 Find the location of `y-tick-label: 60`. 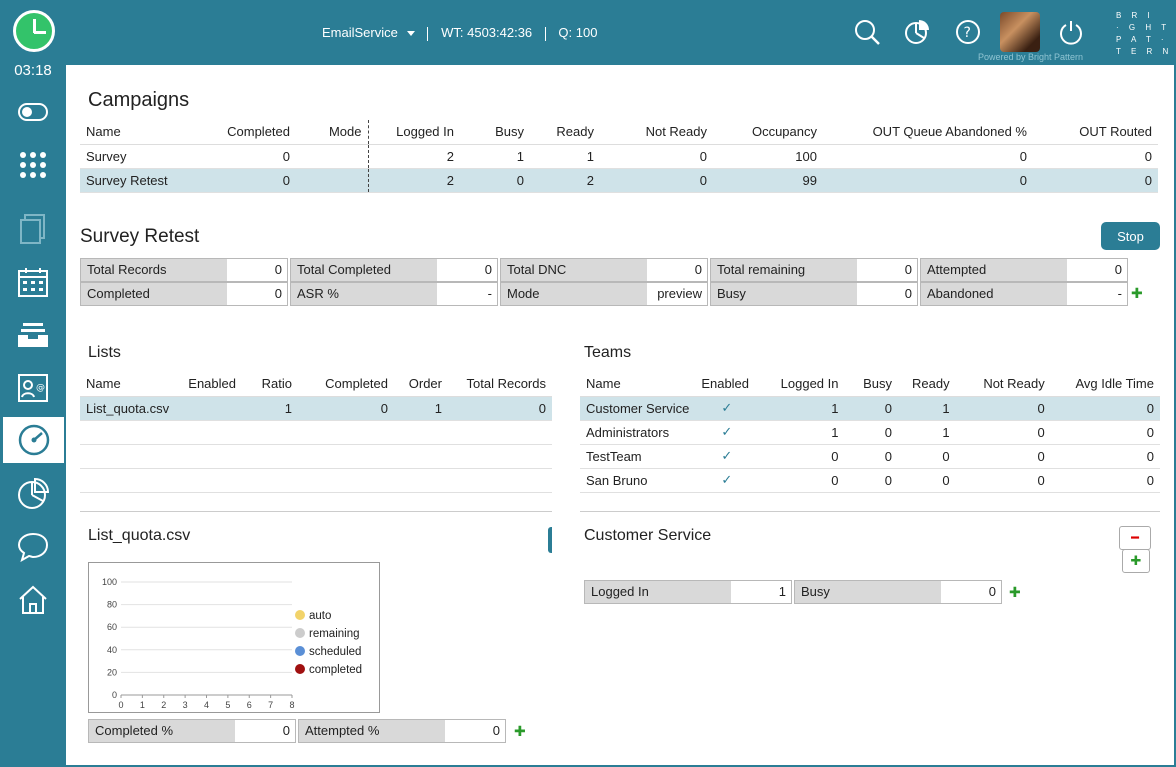

y-tick-label: 60 is located at coordinates (112, 627).